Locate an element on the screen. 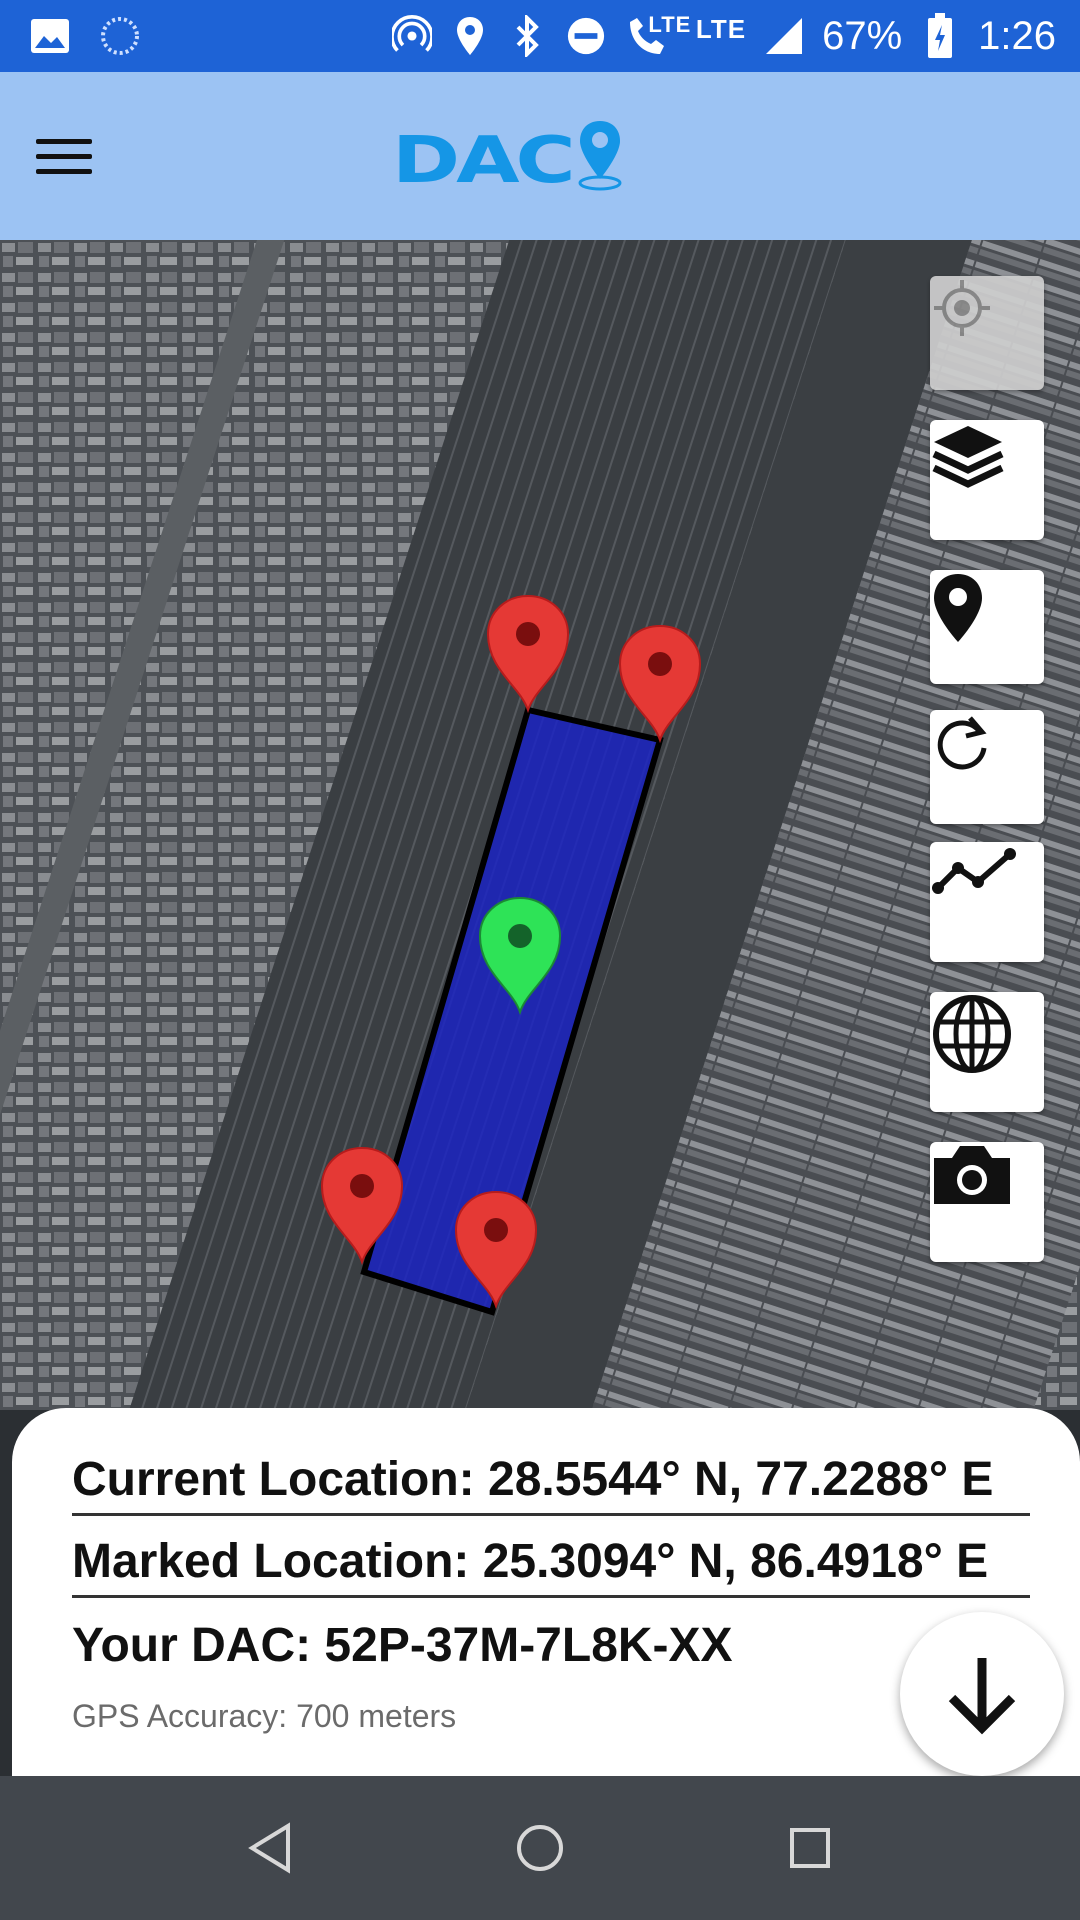 The image size is (1080, 1920). place-marker-button is located at coordinates (987, 627).